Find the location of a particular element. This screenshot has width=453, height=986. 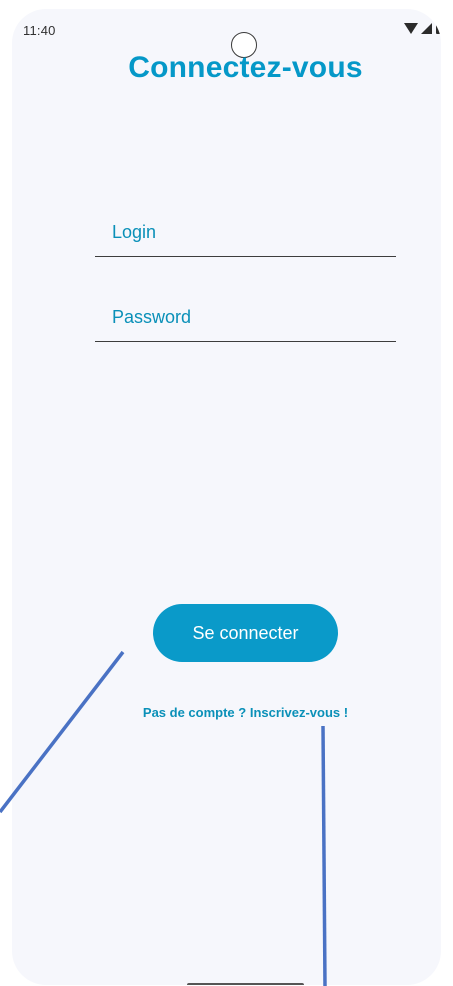

login-field is located at coordinates (245, 234).